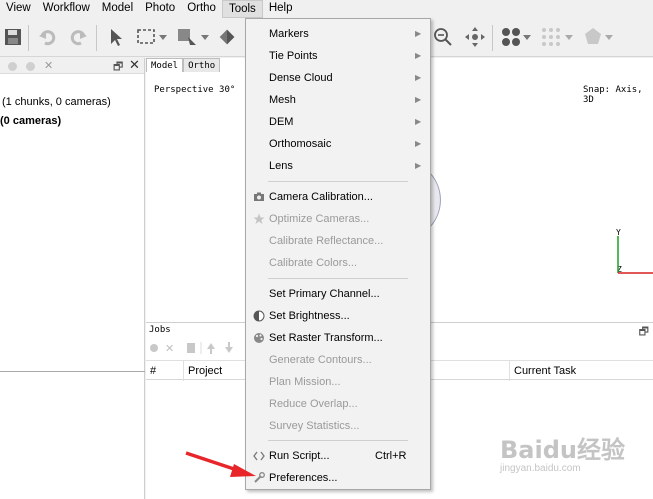  What do you see at coordinates (115, 37) in the screenshot?
I see `pointer-icon` at bounding box center [115, 37].